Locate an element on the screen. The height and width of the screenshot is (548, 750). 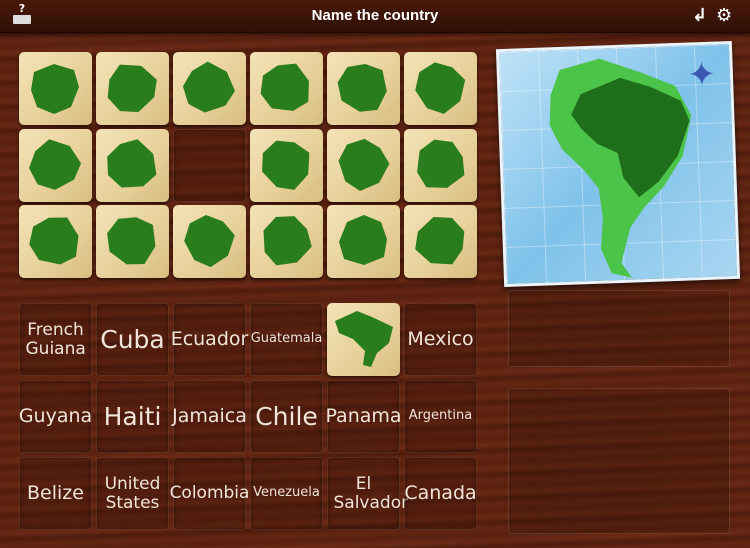
country-shape-tile-colombia is located at coordinates (209, 241).